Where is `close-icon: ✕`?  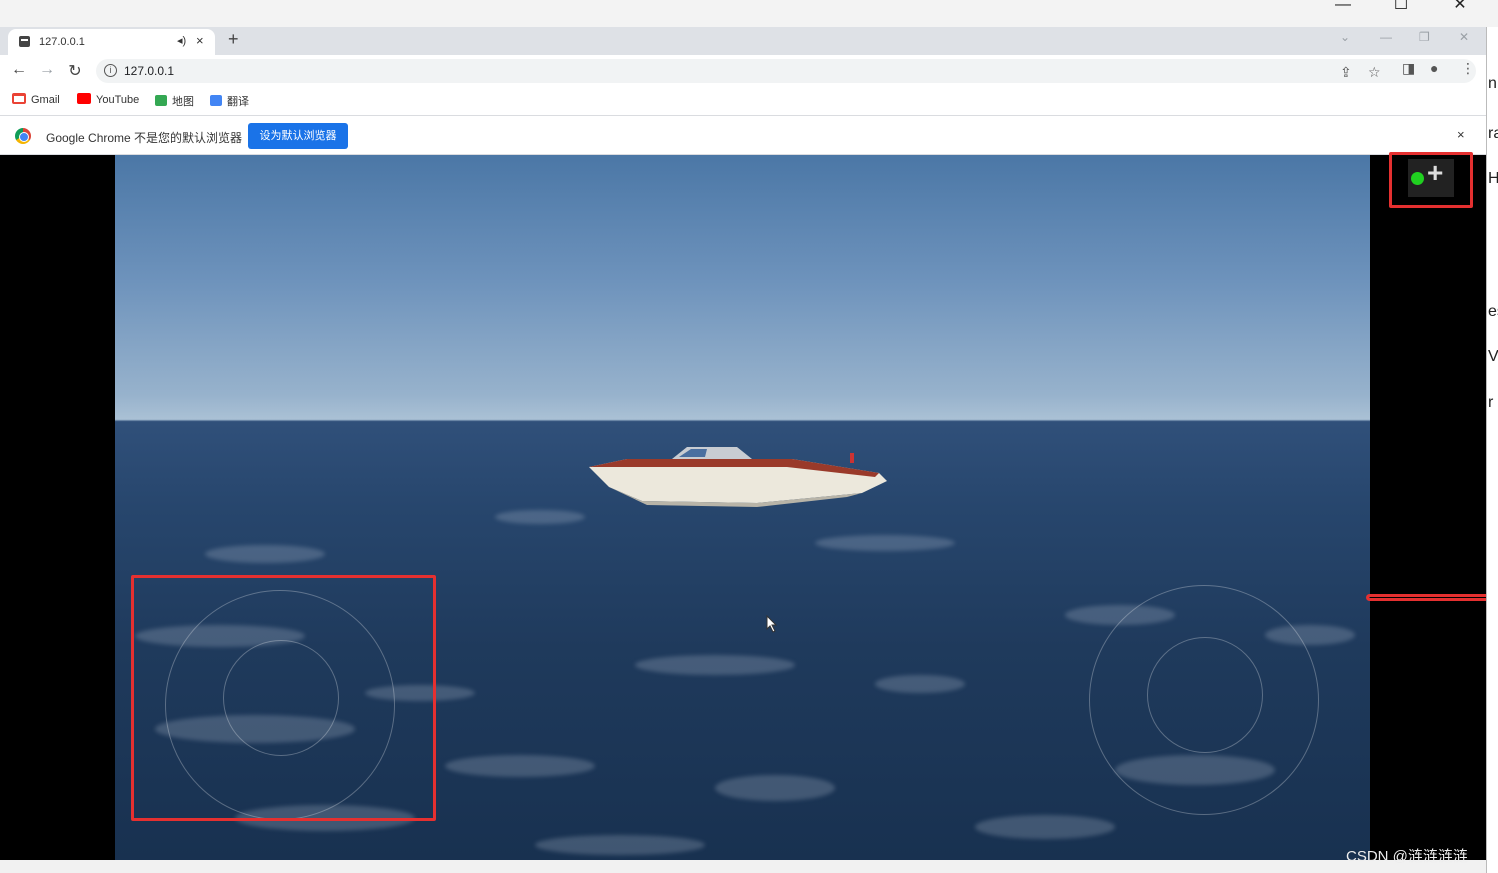
close-icon: ✕ is located at coordinates (1464, 37).